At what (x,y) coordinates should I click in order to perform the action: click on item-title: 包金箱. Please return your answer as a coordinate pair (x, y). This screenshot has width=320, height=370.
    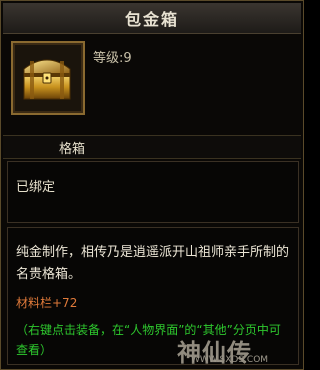
    Looking at the image, I should click on (151, 19).